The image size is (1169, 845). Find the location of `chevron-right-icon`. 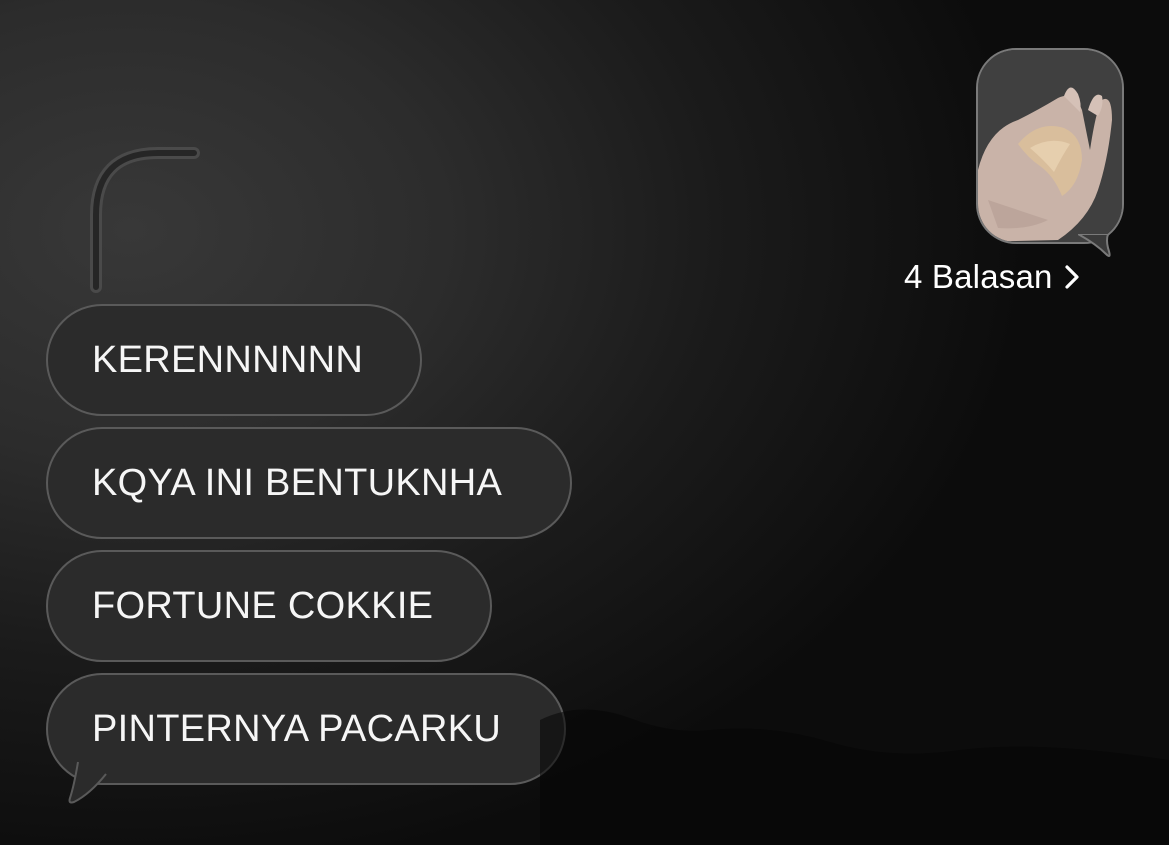

chevron-right-icon is located at coordinates (1071, 277).